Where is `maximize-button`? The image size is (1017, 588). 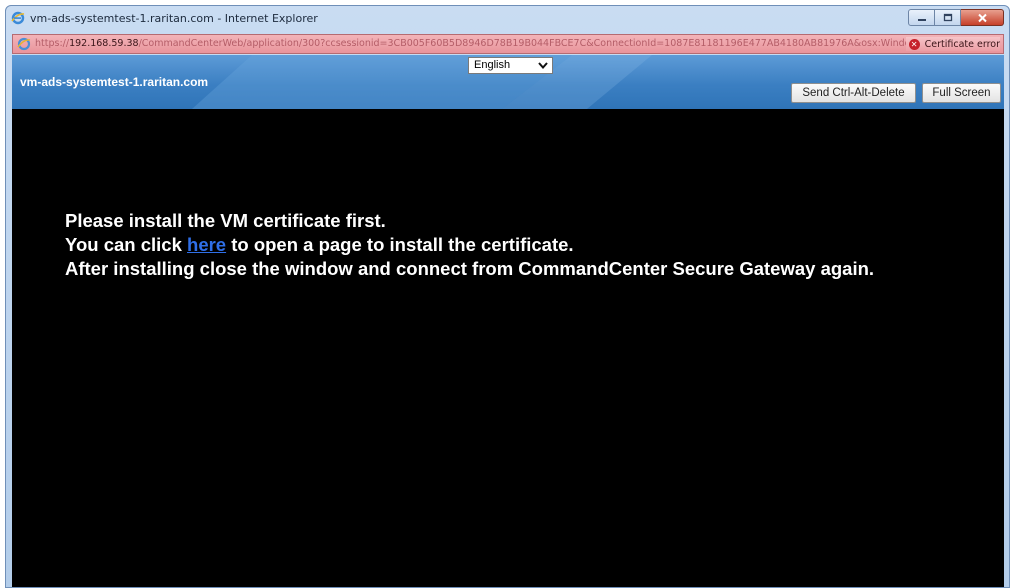
maximize-button is located at coordinates (948, 17).